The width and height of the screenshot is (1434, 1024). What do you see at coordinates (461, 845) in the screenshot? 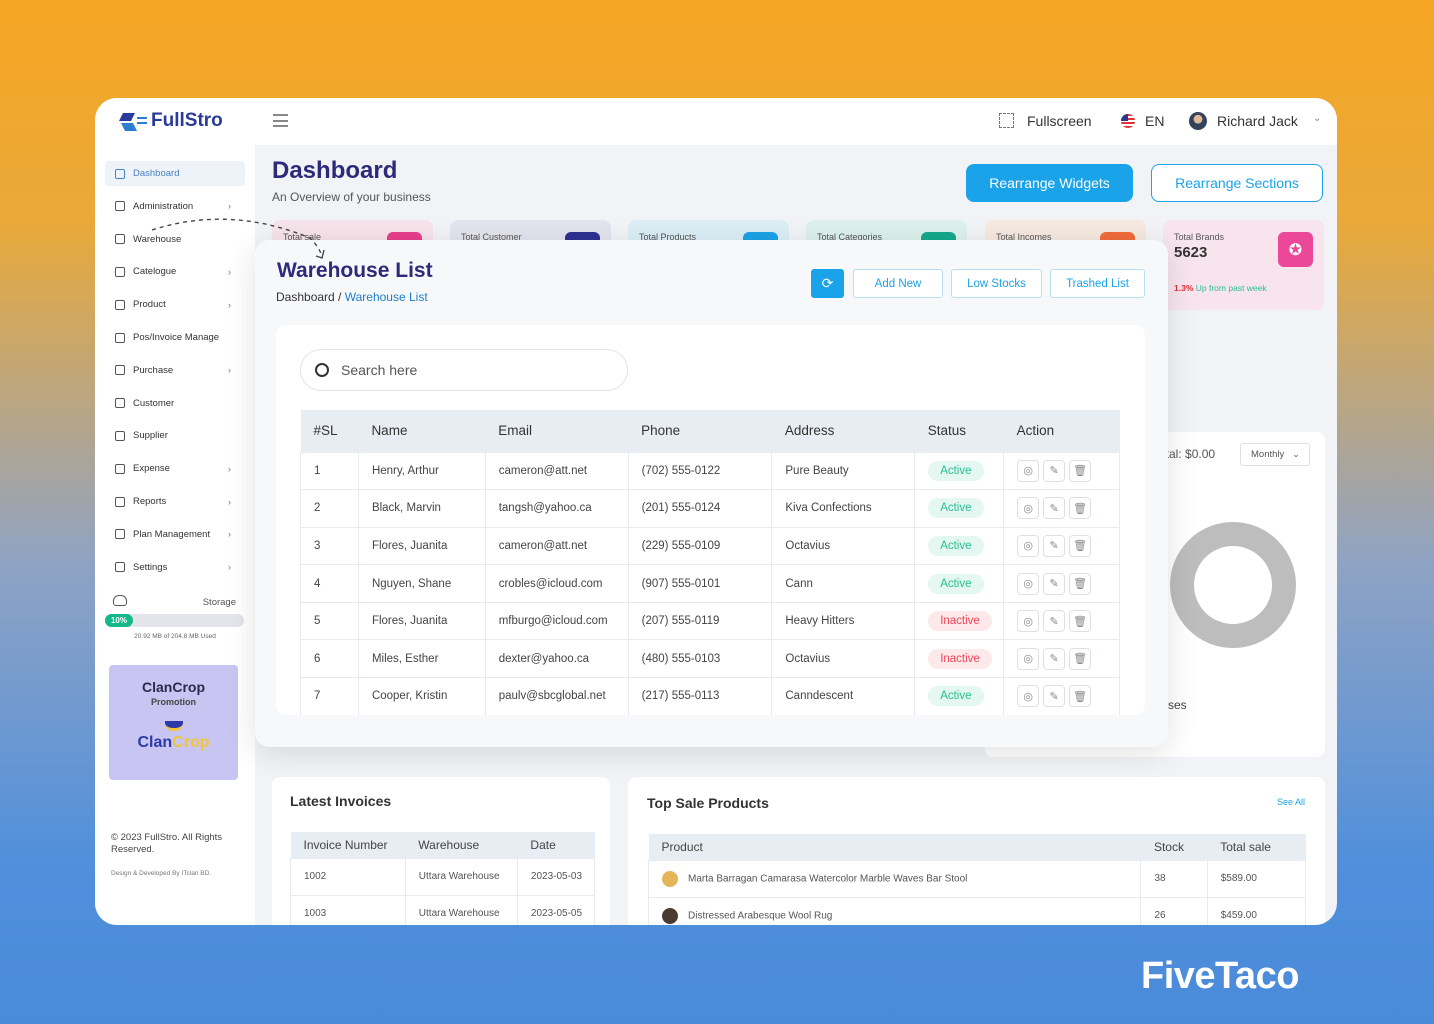
I see `column-header: Warehouse` at bounding box center [461, 845].